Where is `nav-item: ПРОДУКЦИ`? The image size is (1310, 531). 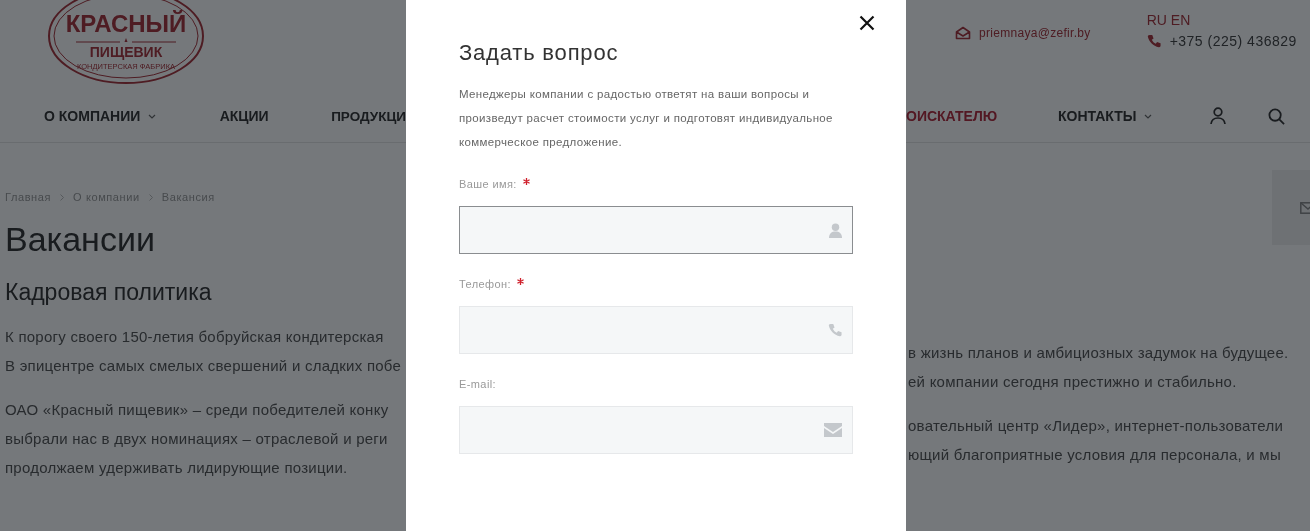 nav-item: ПРОДУКЦИ is located at coordinates (368, 116).